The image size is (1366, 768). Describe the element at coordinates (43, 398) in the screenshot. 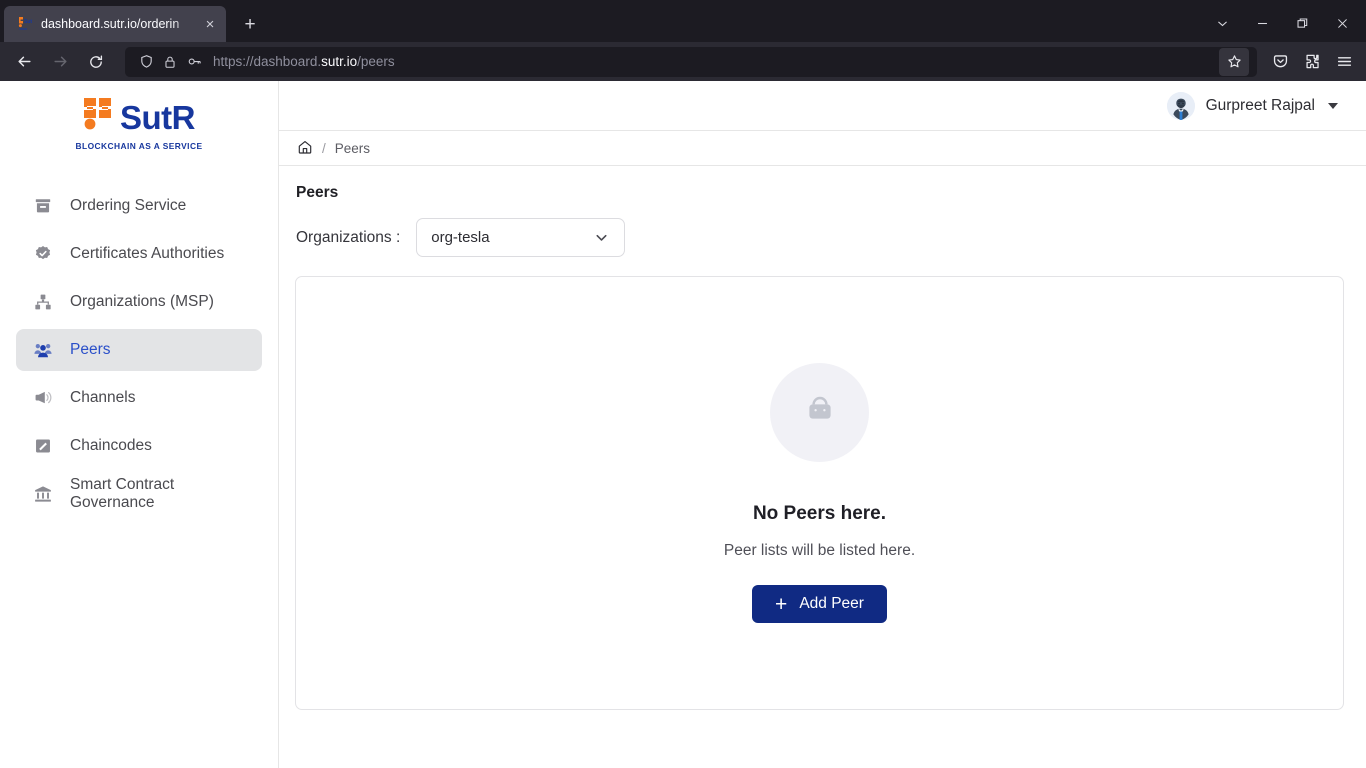

I see `megaphone-icon` at that location.